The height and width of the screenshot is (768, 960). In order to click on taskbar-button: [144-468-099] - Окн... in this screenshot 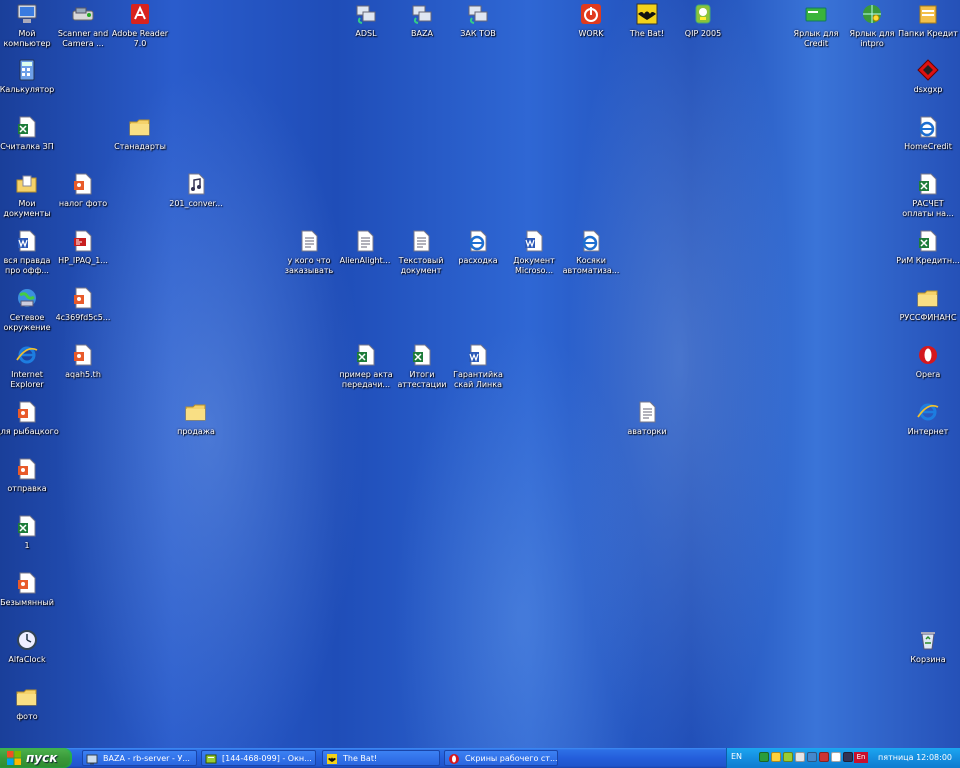, I will do `click(258, 758)`.